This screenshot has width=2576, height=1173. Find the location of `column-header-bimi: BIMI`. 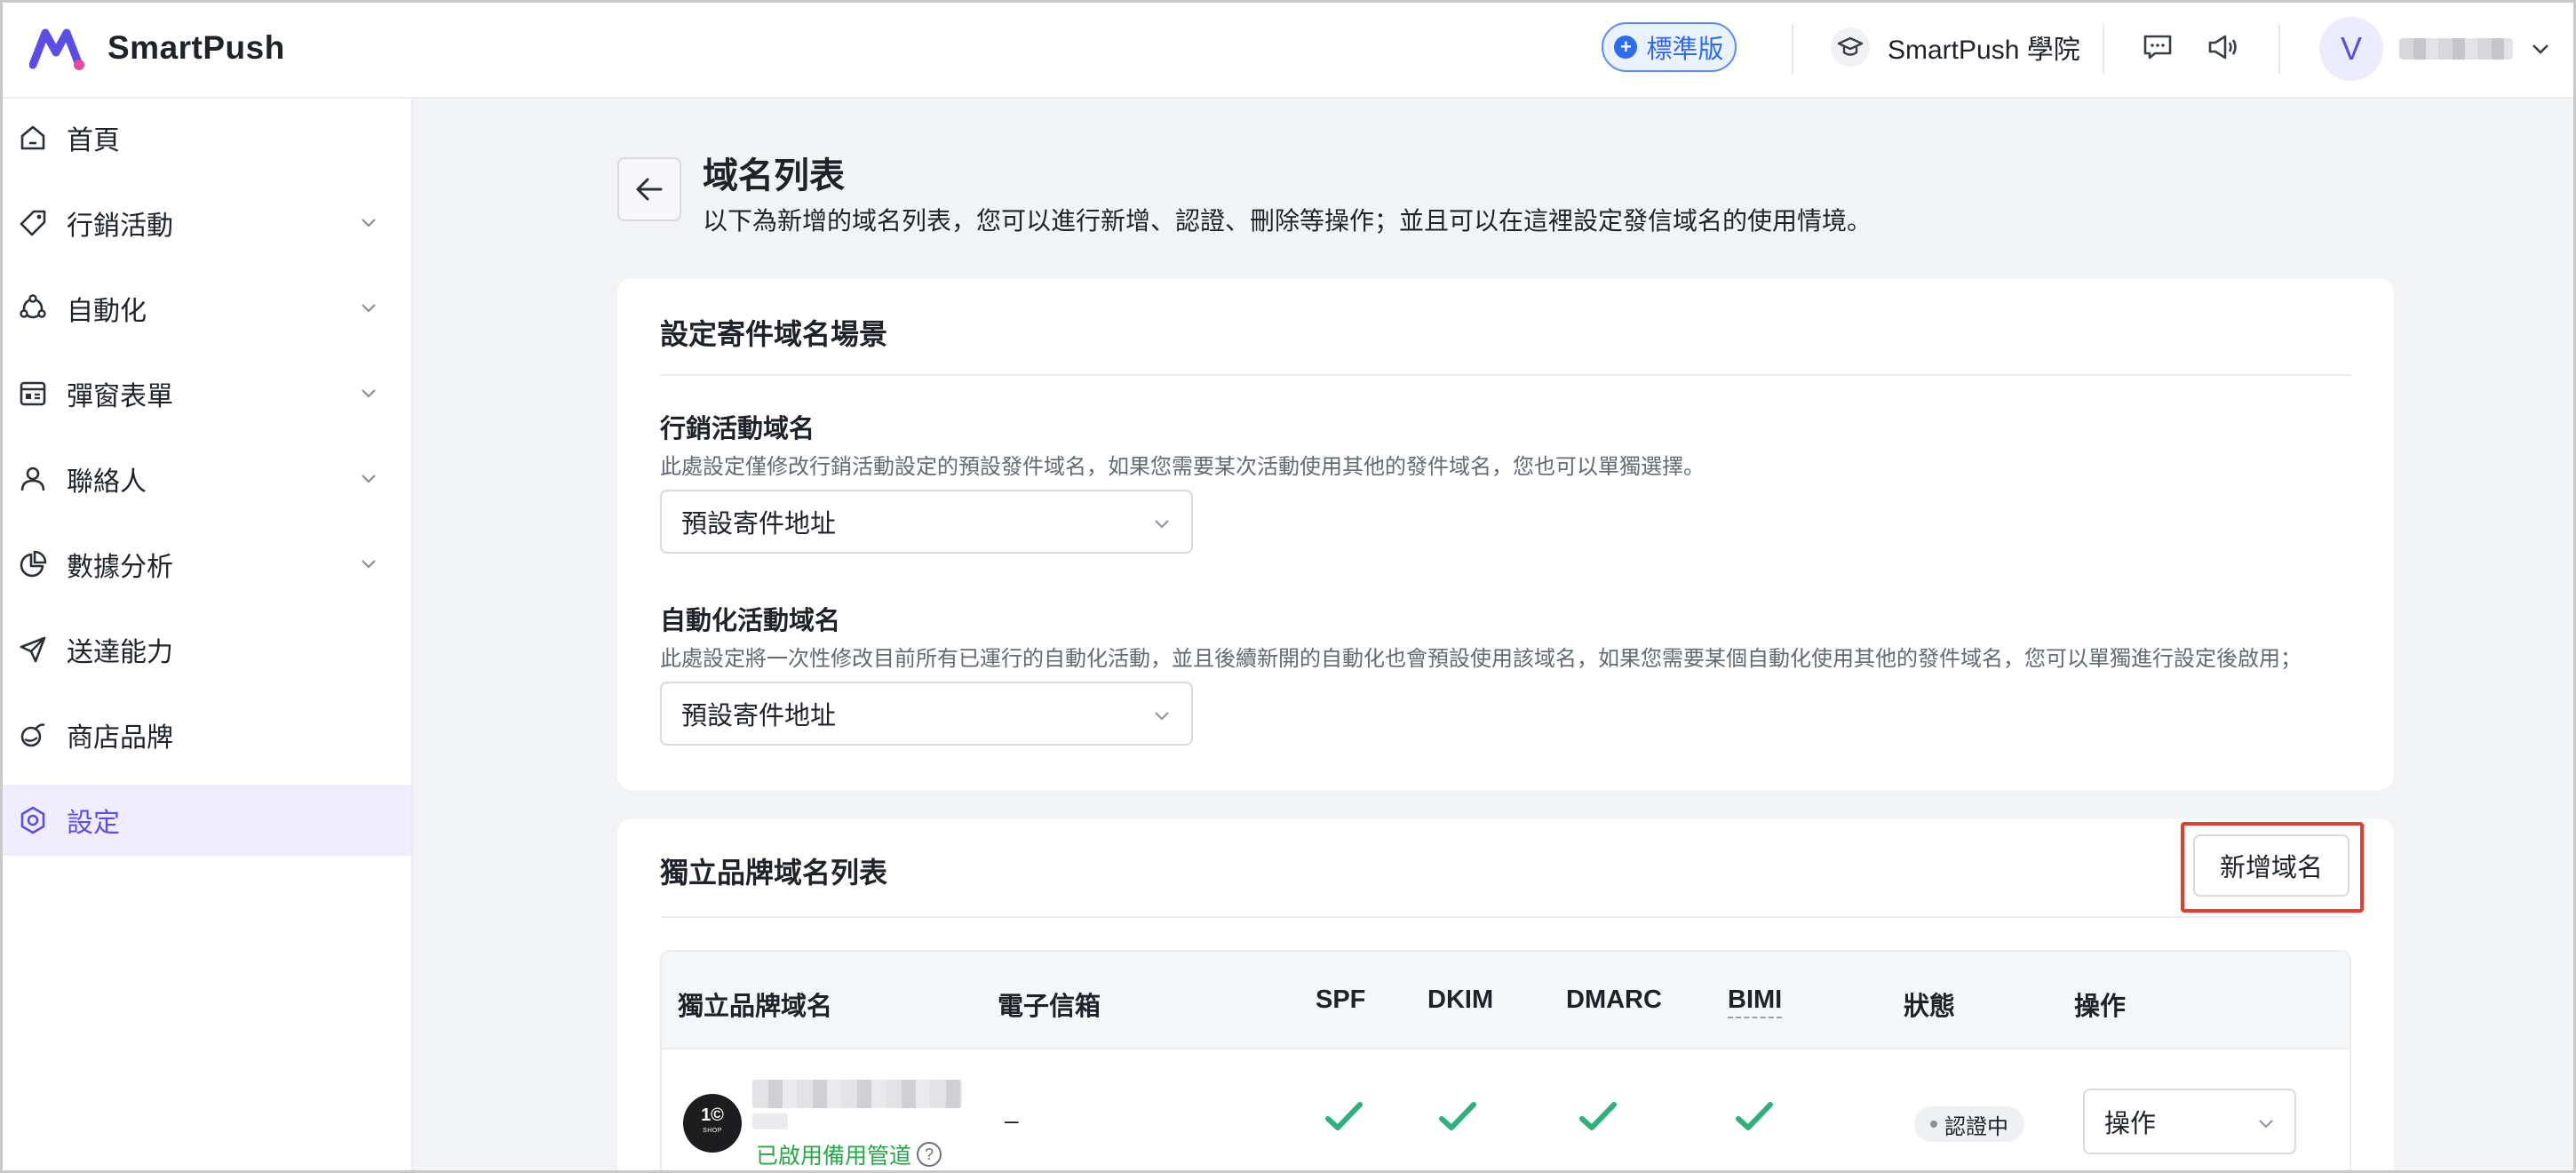

column-header-bimi: BIMI is located at coordinates (1755, 1001).